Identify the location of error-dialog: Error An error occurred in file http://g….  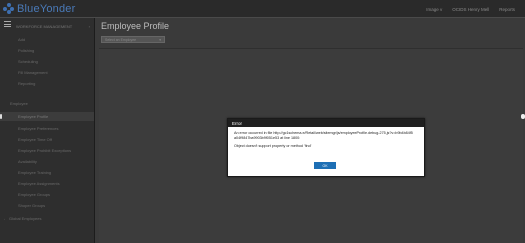
(326, 147).